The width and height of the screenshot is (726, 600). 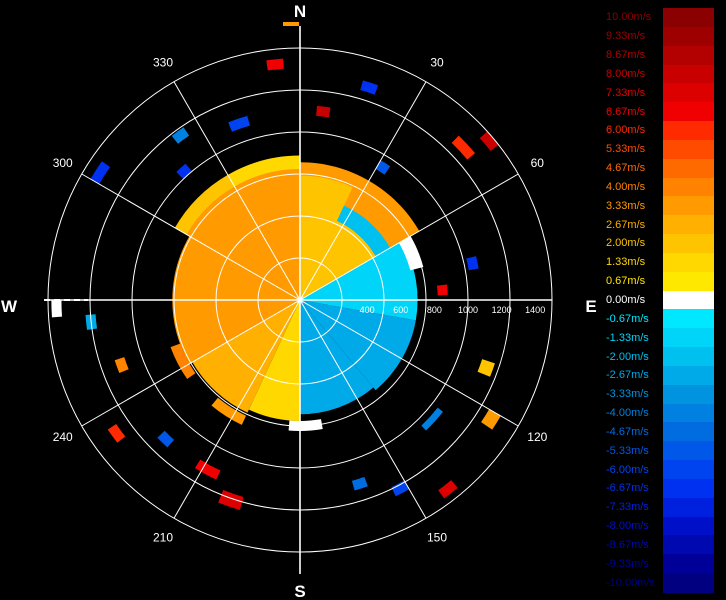 What do you see at coordinates (630, 582) in the screenshot?
I see `colorbar-label: -10.00m/s` at bounding box center [630, 582].